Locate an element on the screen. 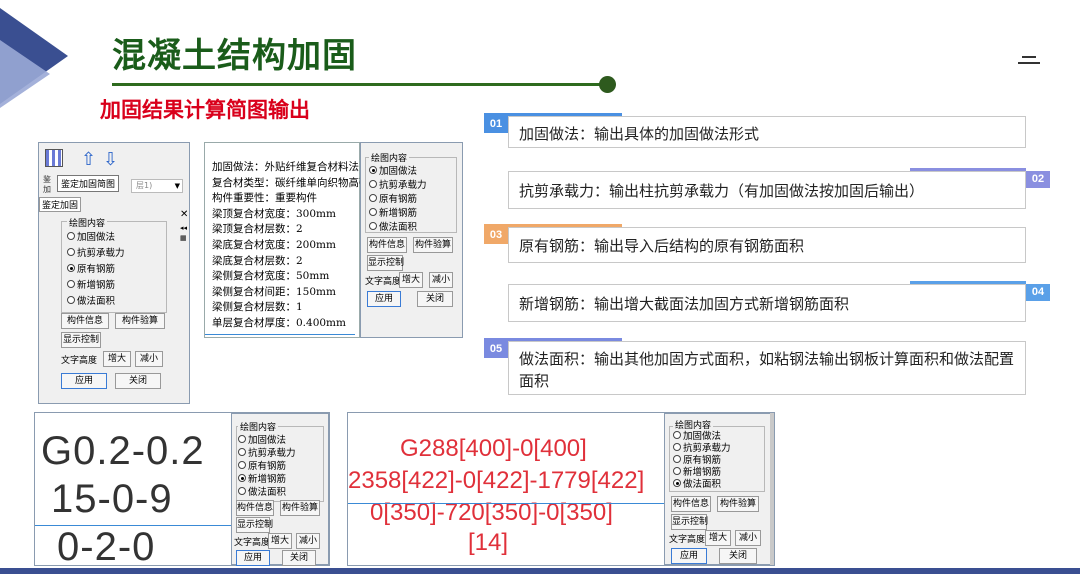 This screenshot has height=574, width=1080. floor-combo: 层1) ▼ is located at coordinates (157, 186).